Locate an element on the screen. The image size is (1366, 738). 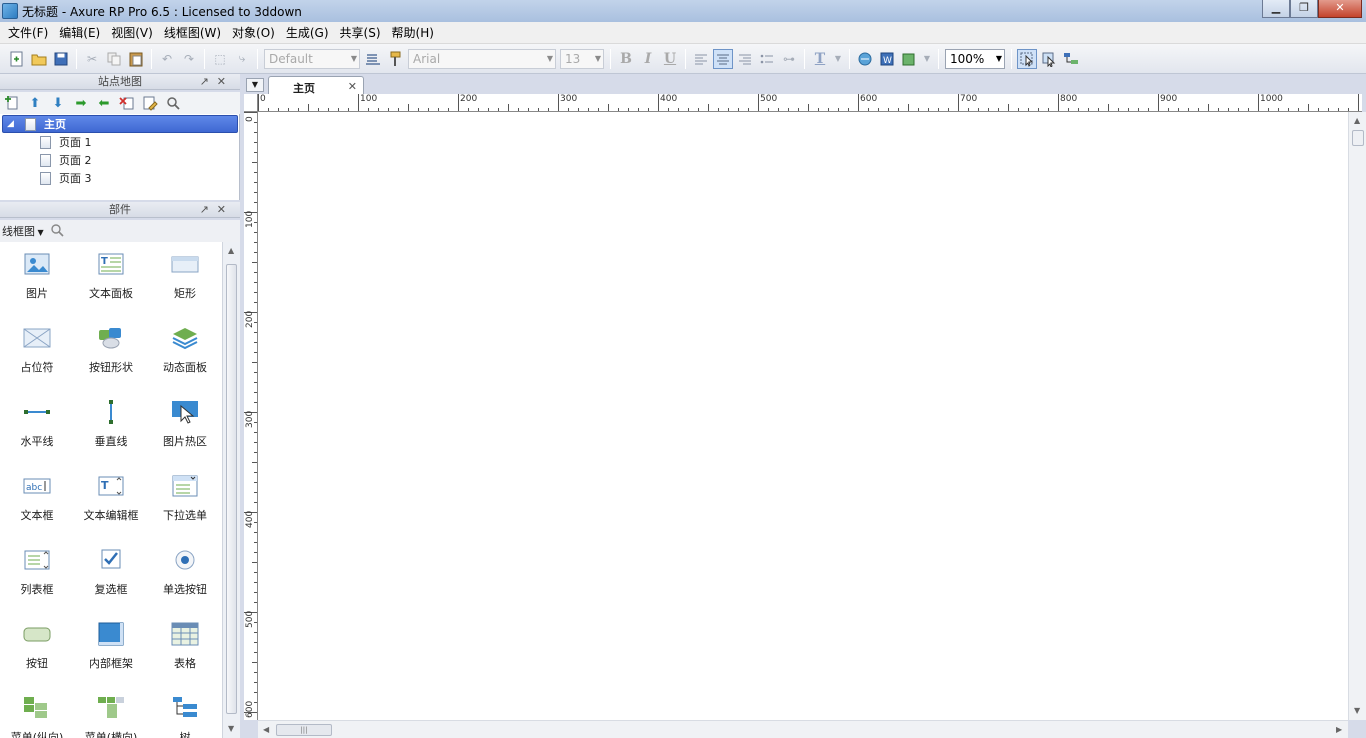
widget-horizontal-menu: 菜单(横向) is located at coordinates (111, 717).